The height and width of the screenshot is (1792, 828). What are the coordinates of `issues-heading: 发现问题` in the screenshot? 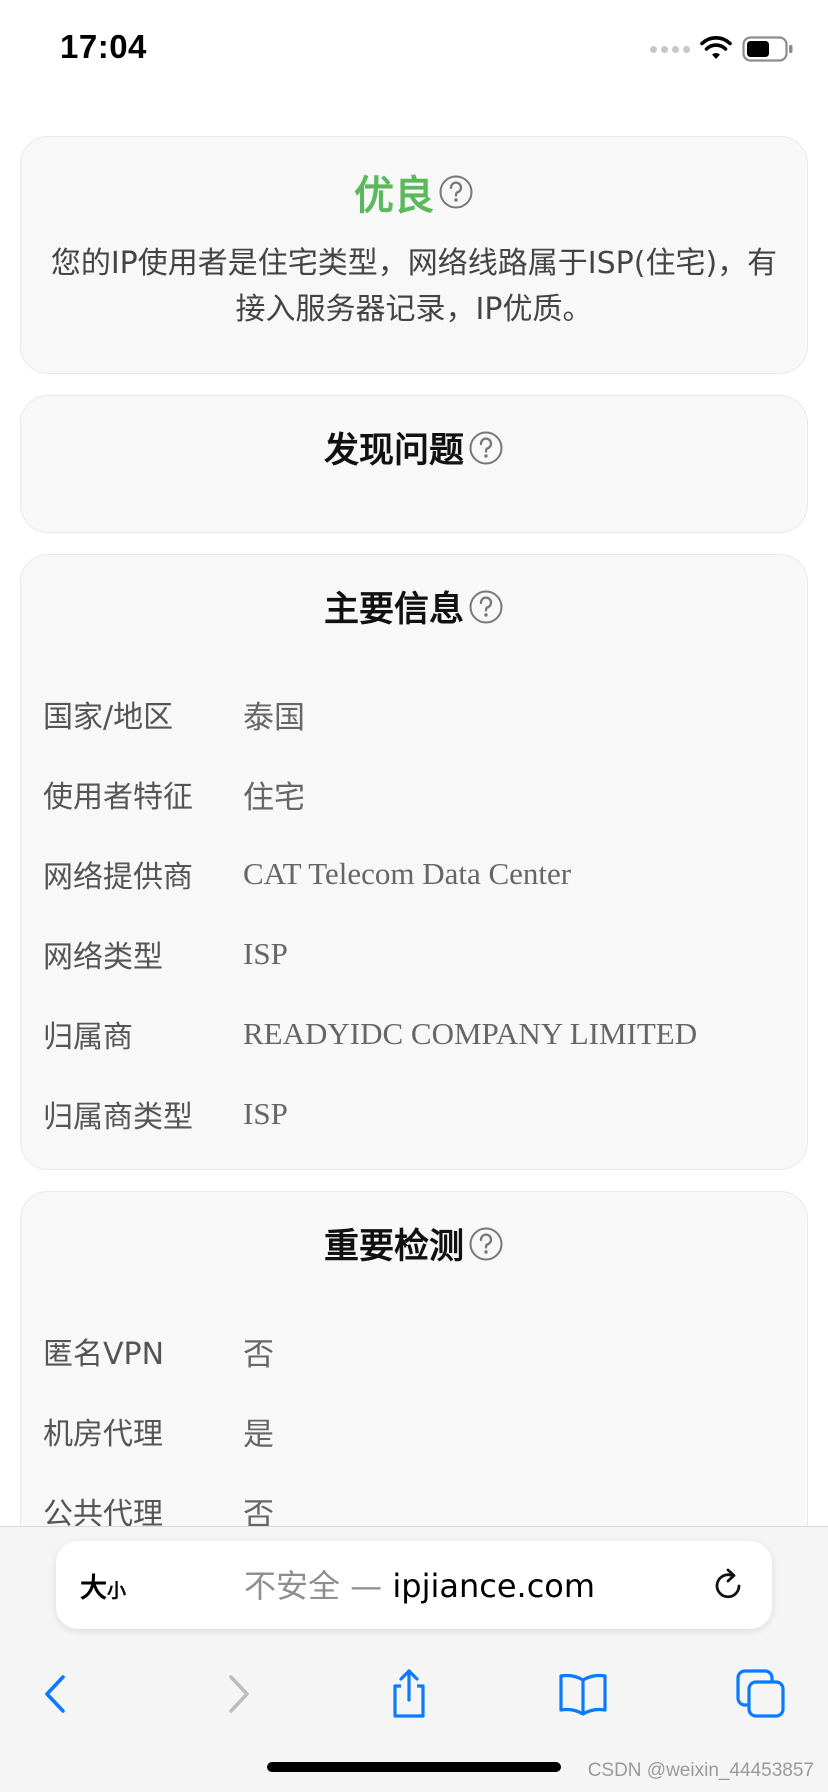 It's located at (414, 447).